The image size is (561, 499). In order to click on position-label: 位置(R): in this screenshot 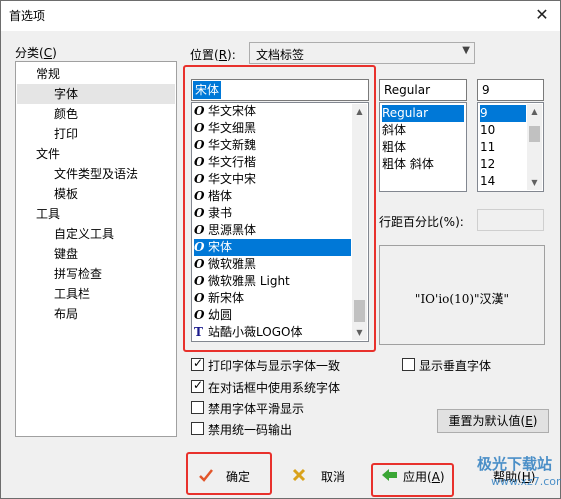, I will do `click(213, 55)`.